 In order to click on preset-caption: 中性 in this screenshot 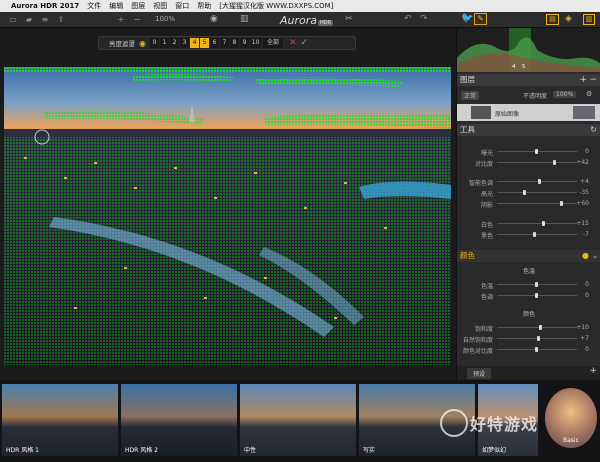, I will do `click(250, 450)`.